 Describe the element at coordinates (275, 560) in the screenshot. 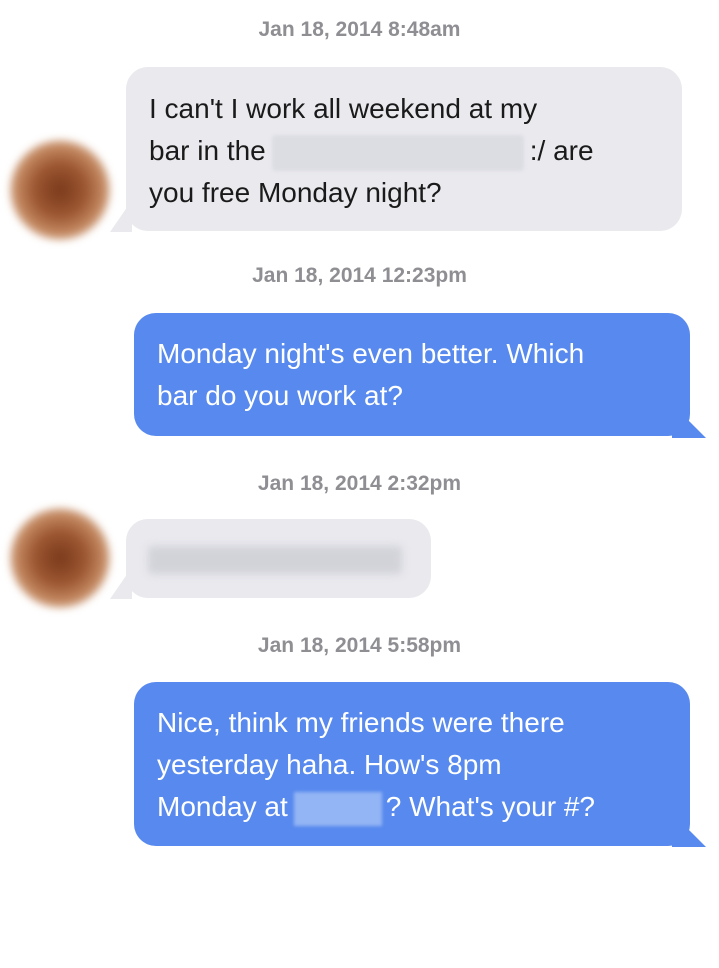

I see `redacted-message-text` at that location.